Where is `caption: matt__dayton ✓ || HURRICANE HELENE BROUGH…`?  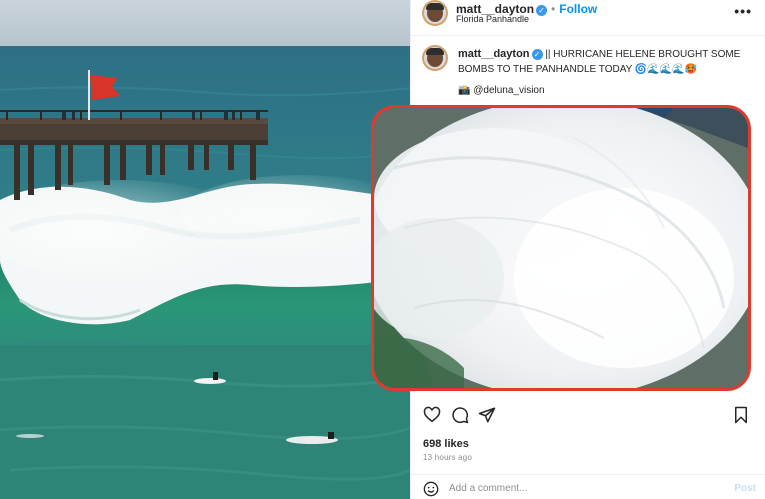
caption: matt__dayton ✓ || HURRICANE HELENE BROUGH… is located at coordinates (608, 62).